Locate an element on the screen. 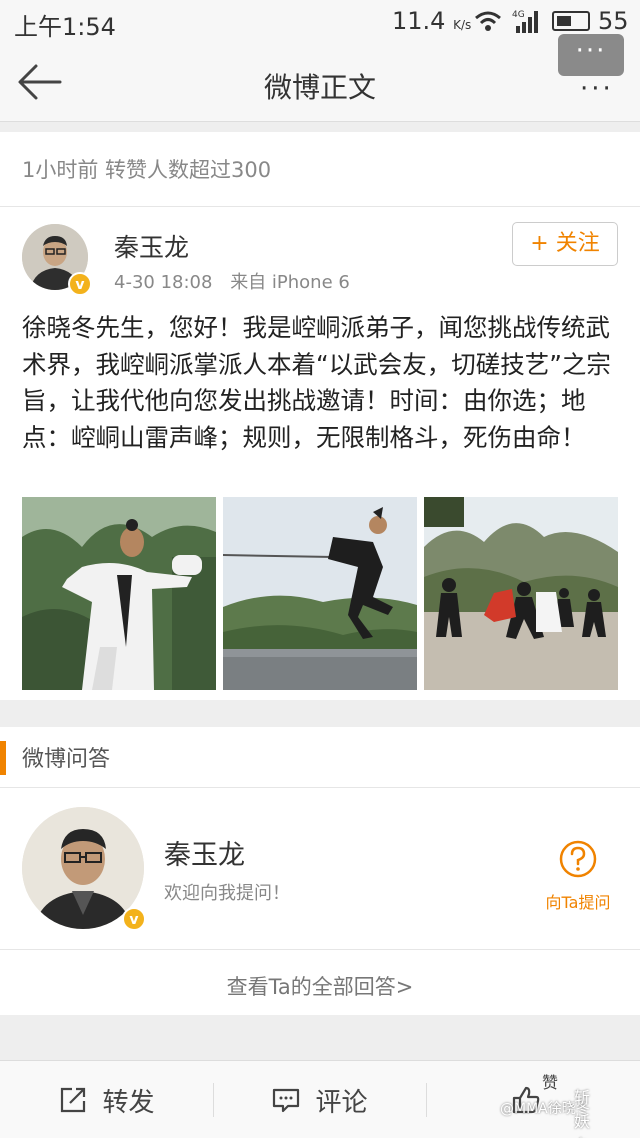  section-accent-bar is located at coordinates (3, 758).